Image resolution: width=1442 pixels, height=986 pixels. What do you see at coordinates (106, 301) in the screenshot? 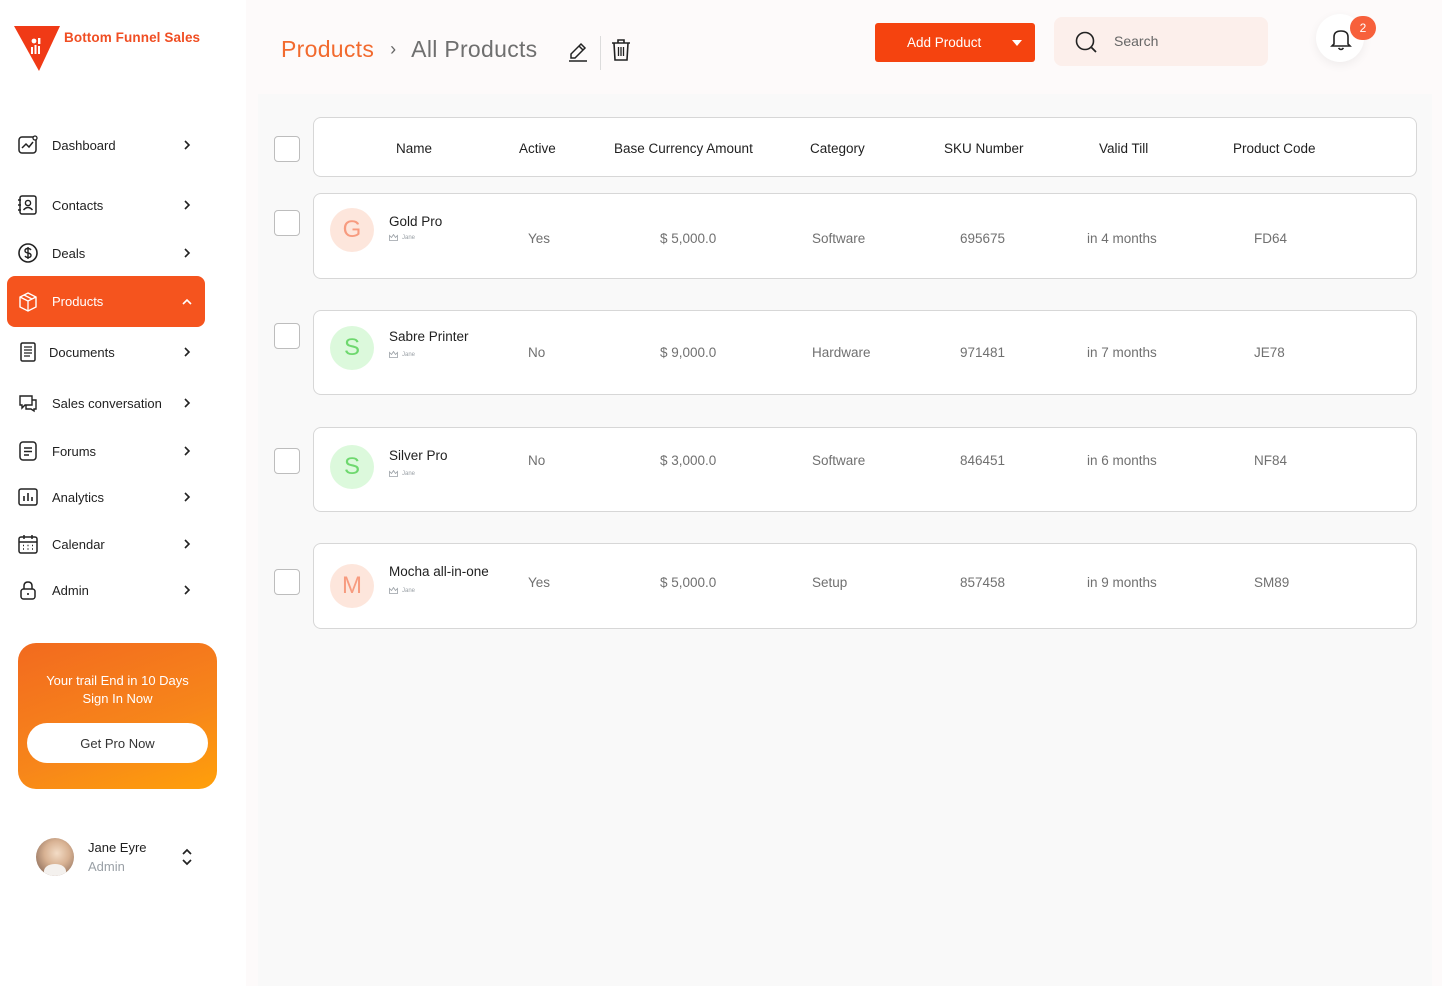
I see `sidebar-item-products: Products` at bounding box center [106, 301].